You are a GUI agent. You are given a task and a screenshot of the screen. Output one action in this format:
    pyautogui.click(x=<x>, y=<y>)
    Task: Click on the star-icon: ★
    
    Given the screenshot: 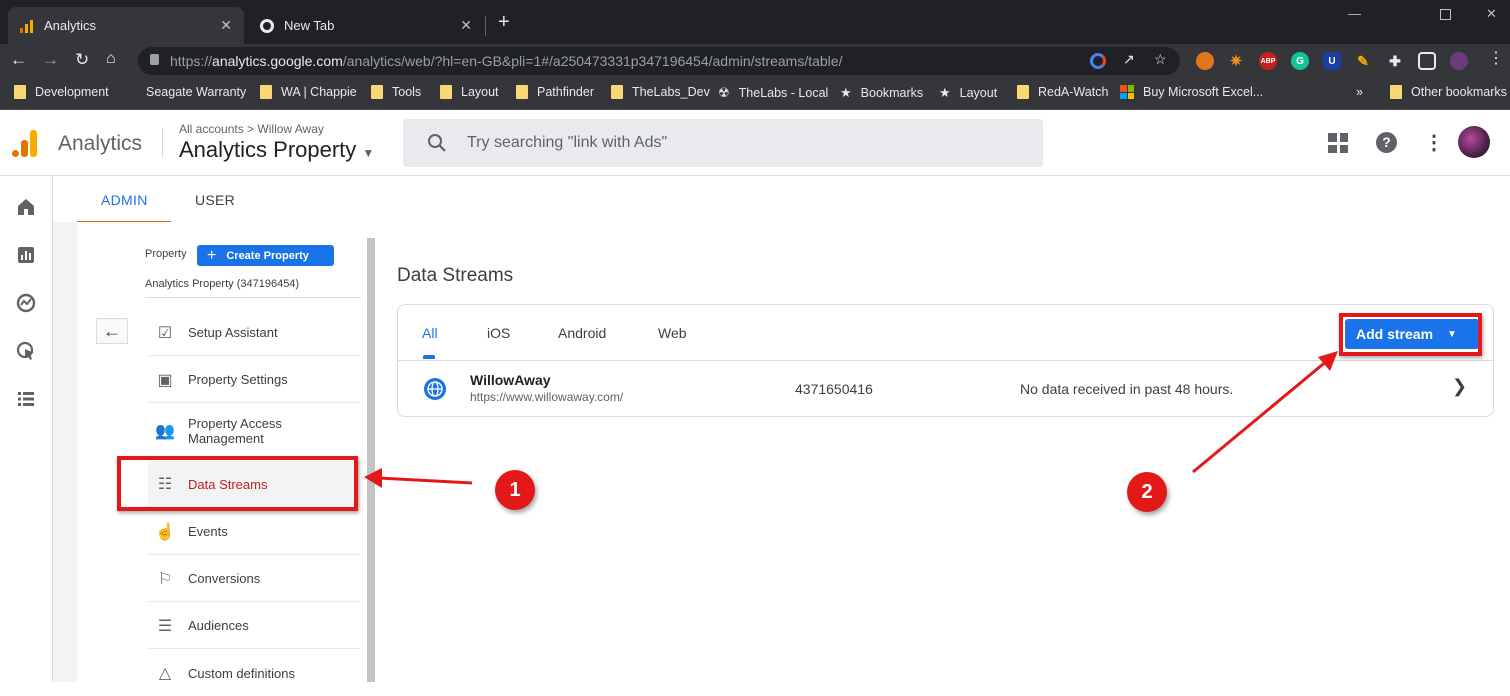 What is the action you would take?
    pyautogui.click(x=945, y=92)
    